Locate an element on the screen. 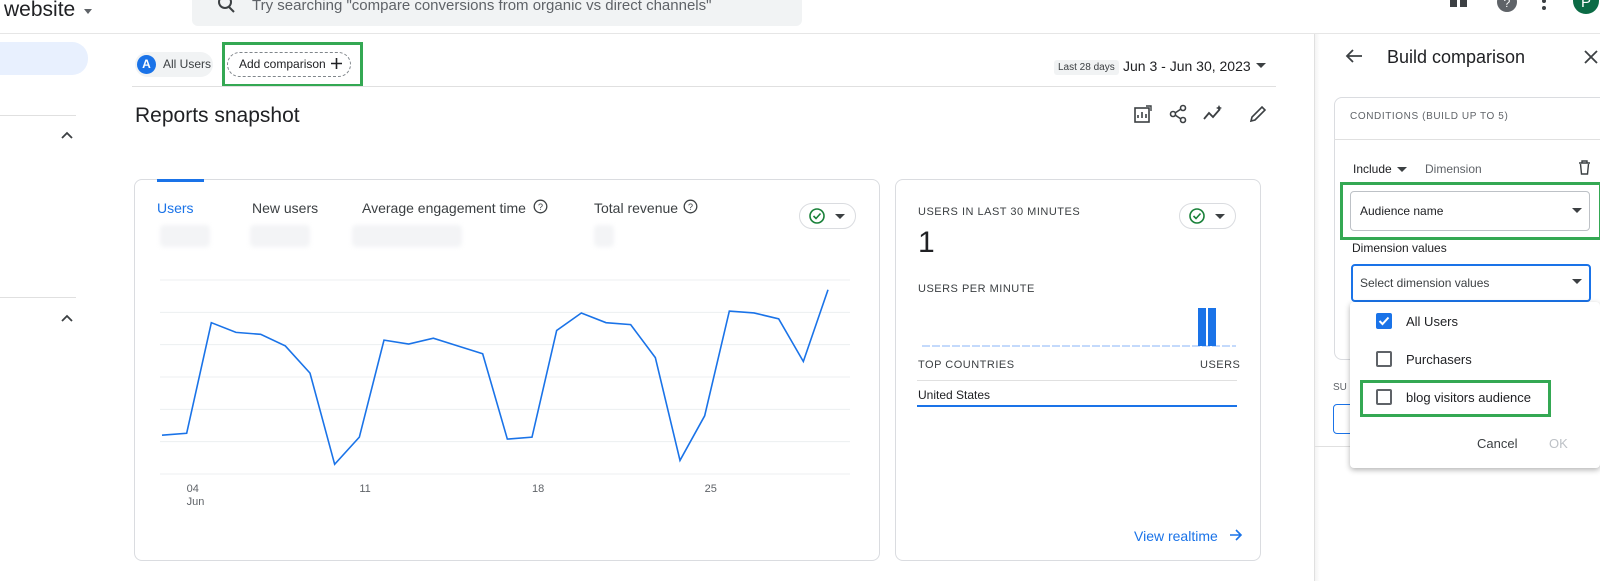 The image size is (1600, 581). option-label-purchasers: Purchasers is located at coordinates (1439, 359).